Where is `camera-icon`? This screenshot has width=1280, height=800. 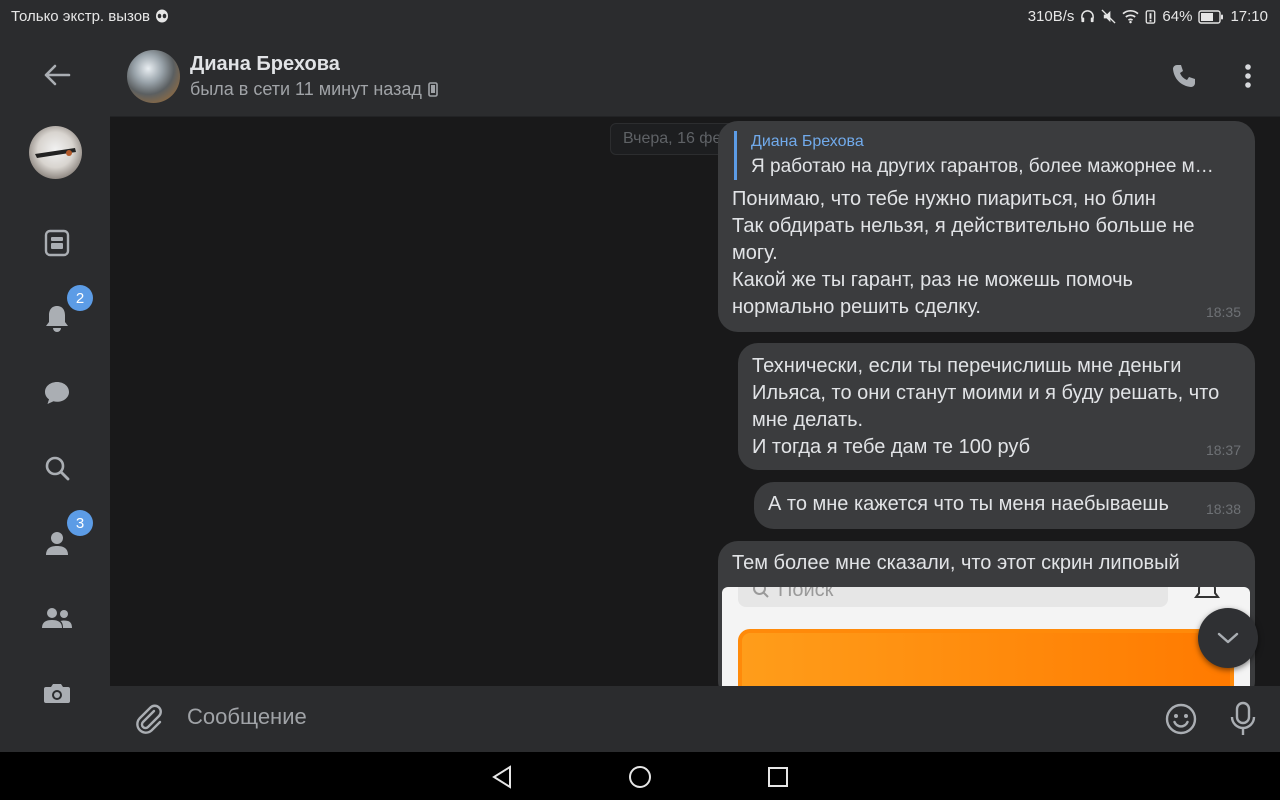 camera-icon is located at coordinates (57, 693).